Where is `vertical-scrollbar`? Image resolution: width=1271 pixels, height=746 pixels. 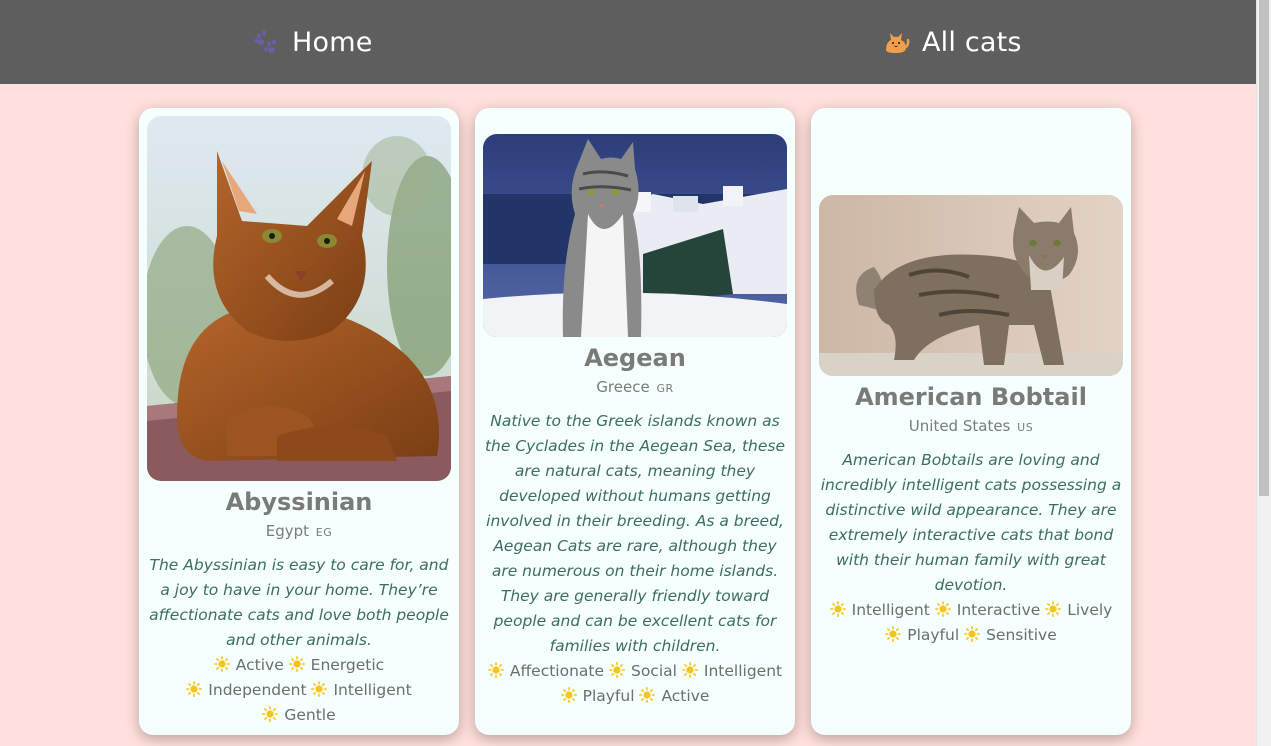 vertical-scrollbar is located at coordinates (1263, 373).